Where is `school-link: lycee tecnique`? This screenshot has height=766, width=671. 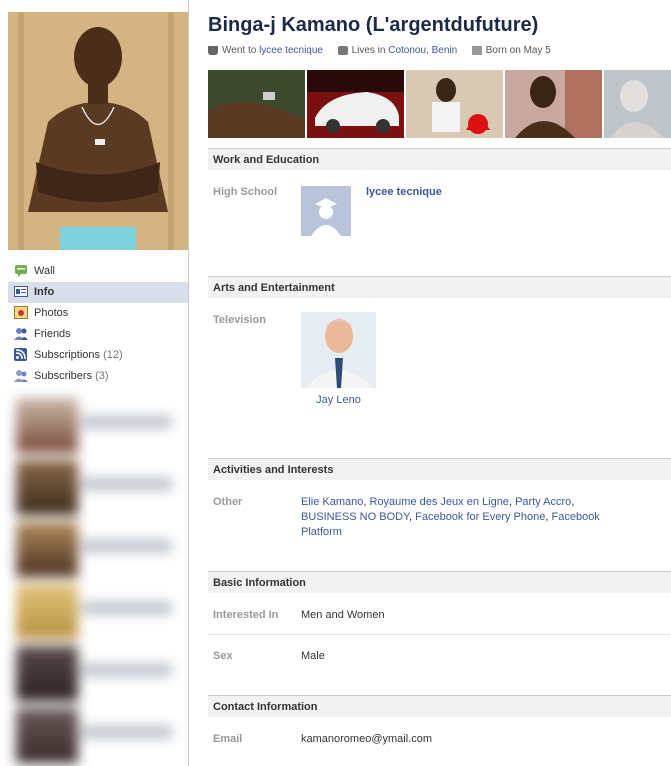 school-link: lycee tecnique is located at coordinates (291, 50).